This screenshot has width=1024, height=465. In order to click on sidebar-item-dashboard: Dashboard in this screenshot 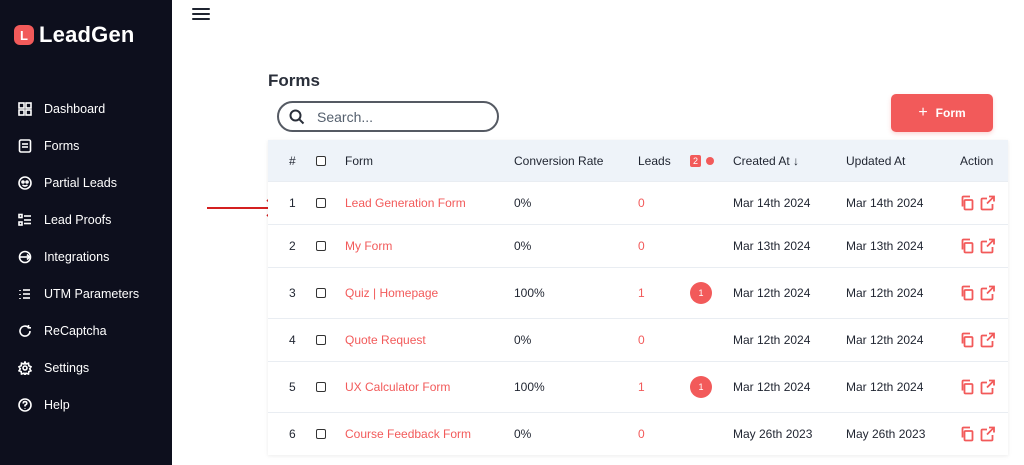, I will do `click(86, 108)`.